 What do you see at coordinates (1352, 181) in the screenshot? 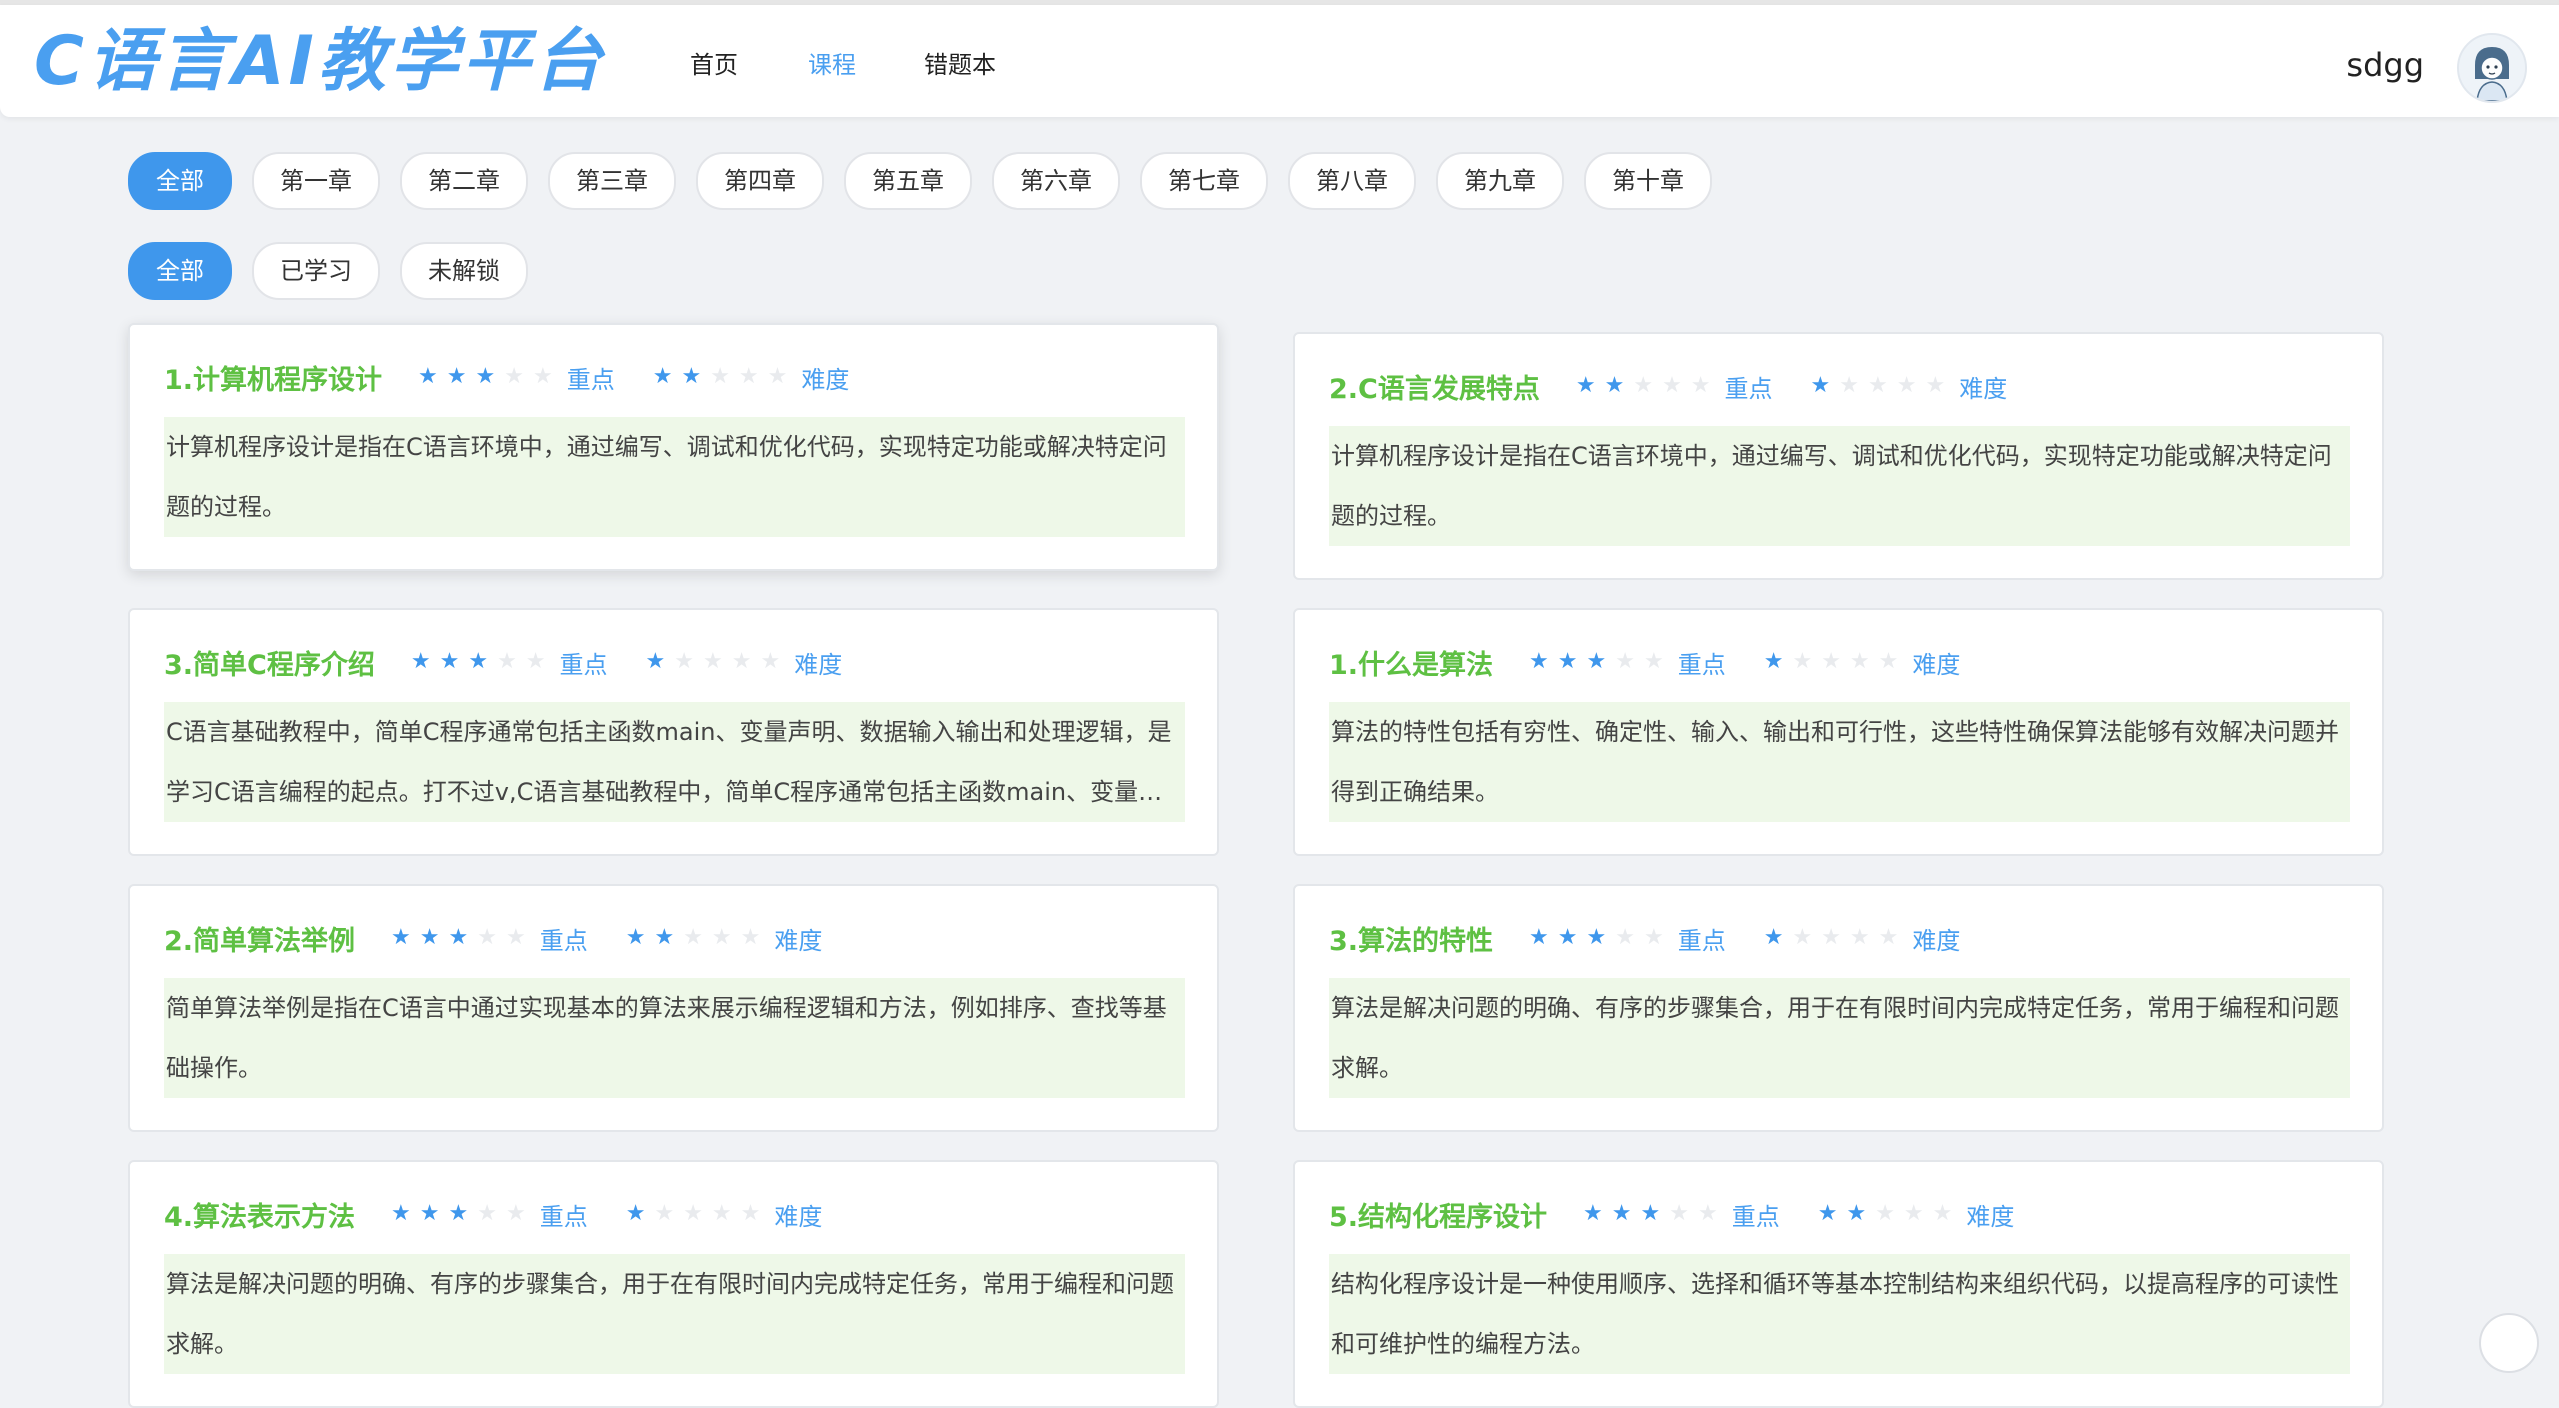
I see `chapter-filter-8: 第八章` at bounding box center [1352, 181].